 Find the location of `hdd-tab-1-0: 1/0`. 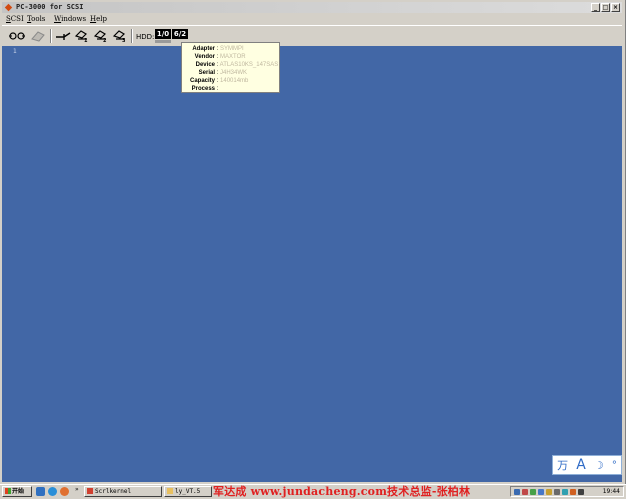

hdd-tab-1-0: 1/0 is located at coordinates (163, 34).